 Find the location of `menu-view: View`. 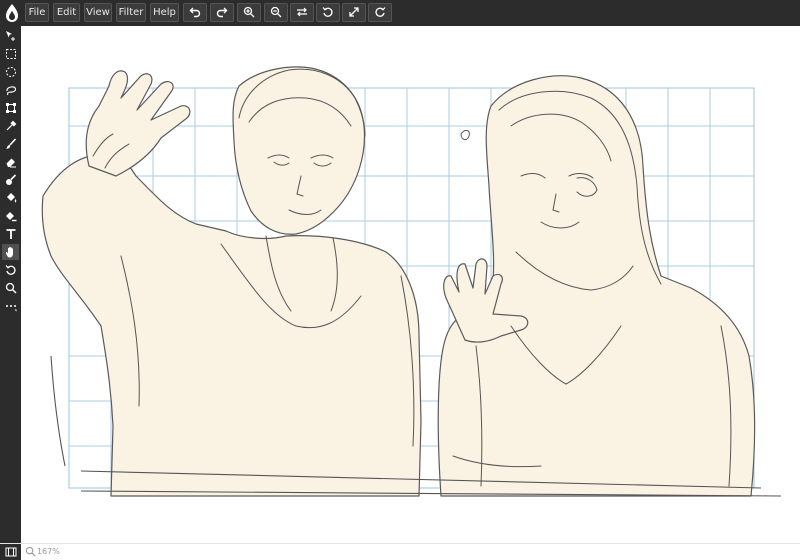

menu-view: View is located at coordinates (98, 12).